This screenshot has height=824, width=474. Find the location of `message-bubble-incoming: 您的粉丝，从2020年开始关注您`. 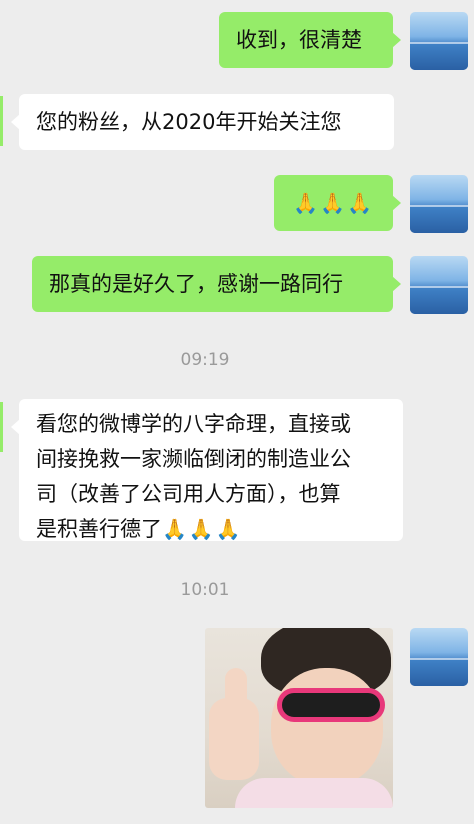

message-bubble-incoming: 您的粉丝，从2020年开始关注您 is located at coordinates (202, 122).